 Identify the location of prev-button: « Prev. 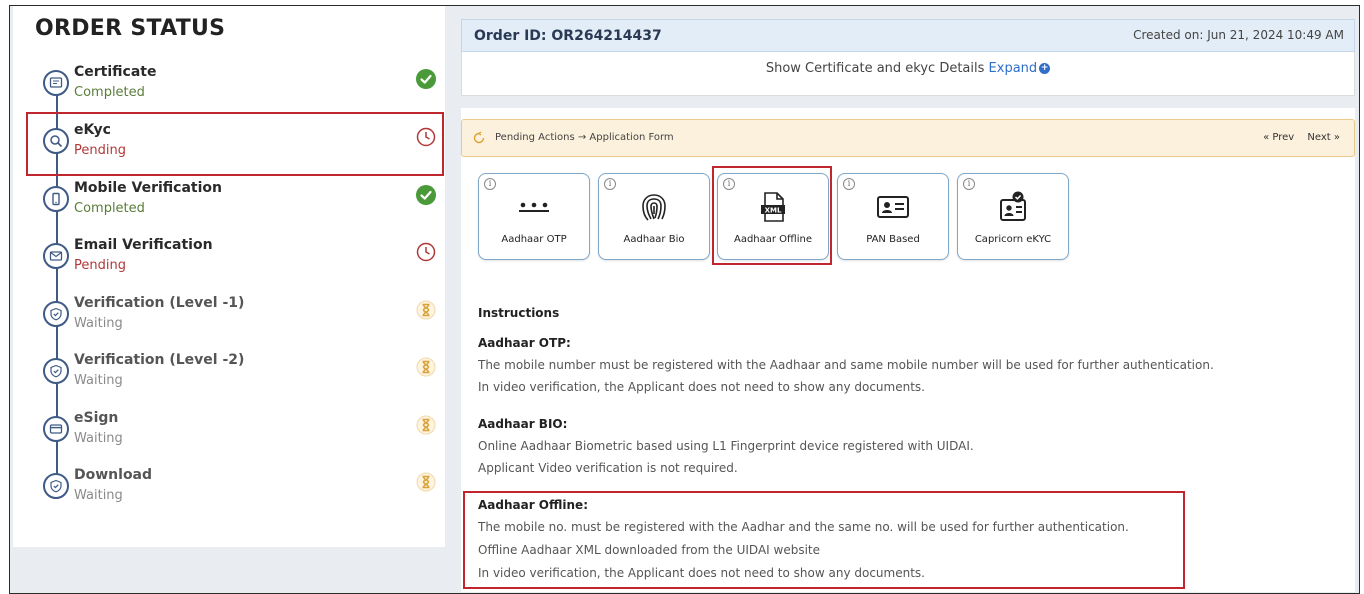
(1278, 137).